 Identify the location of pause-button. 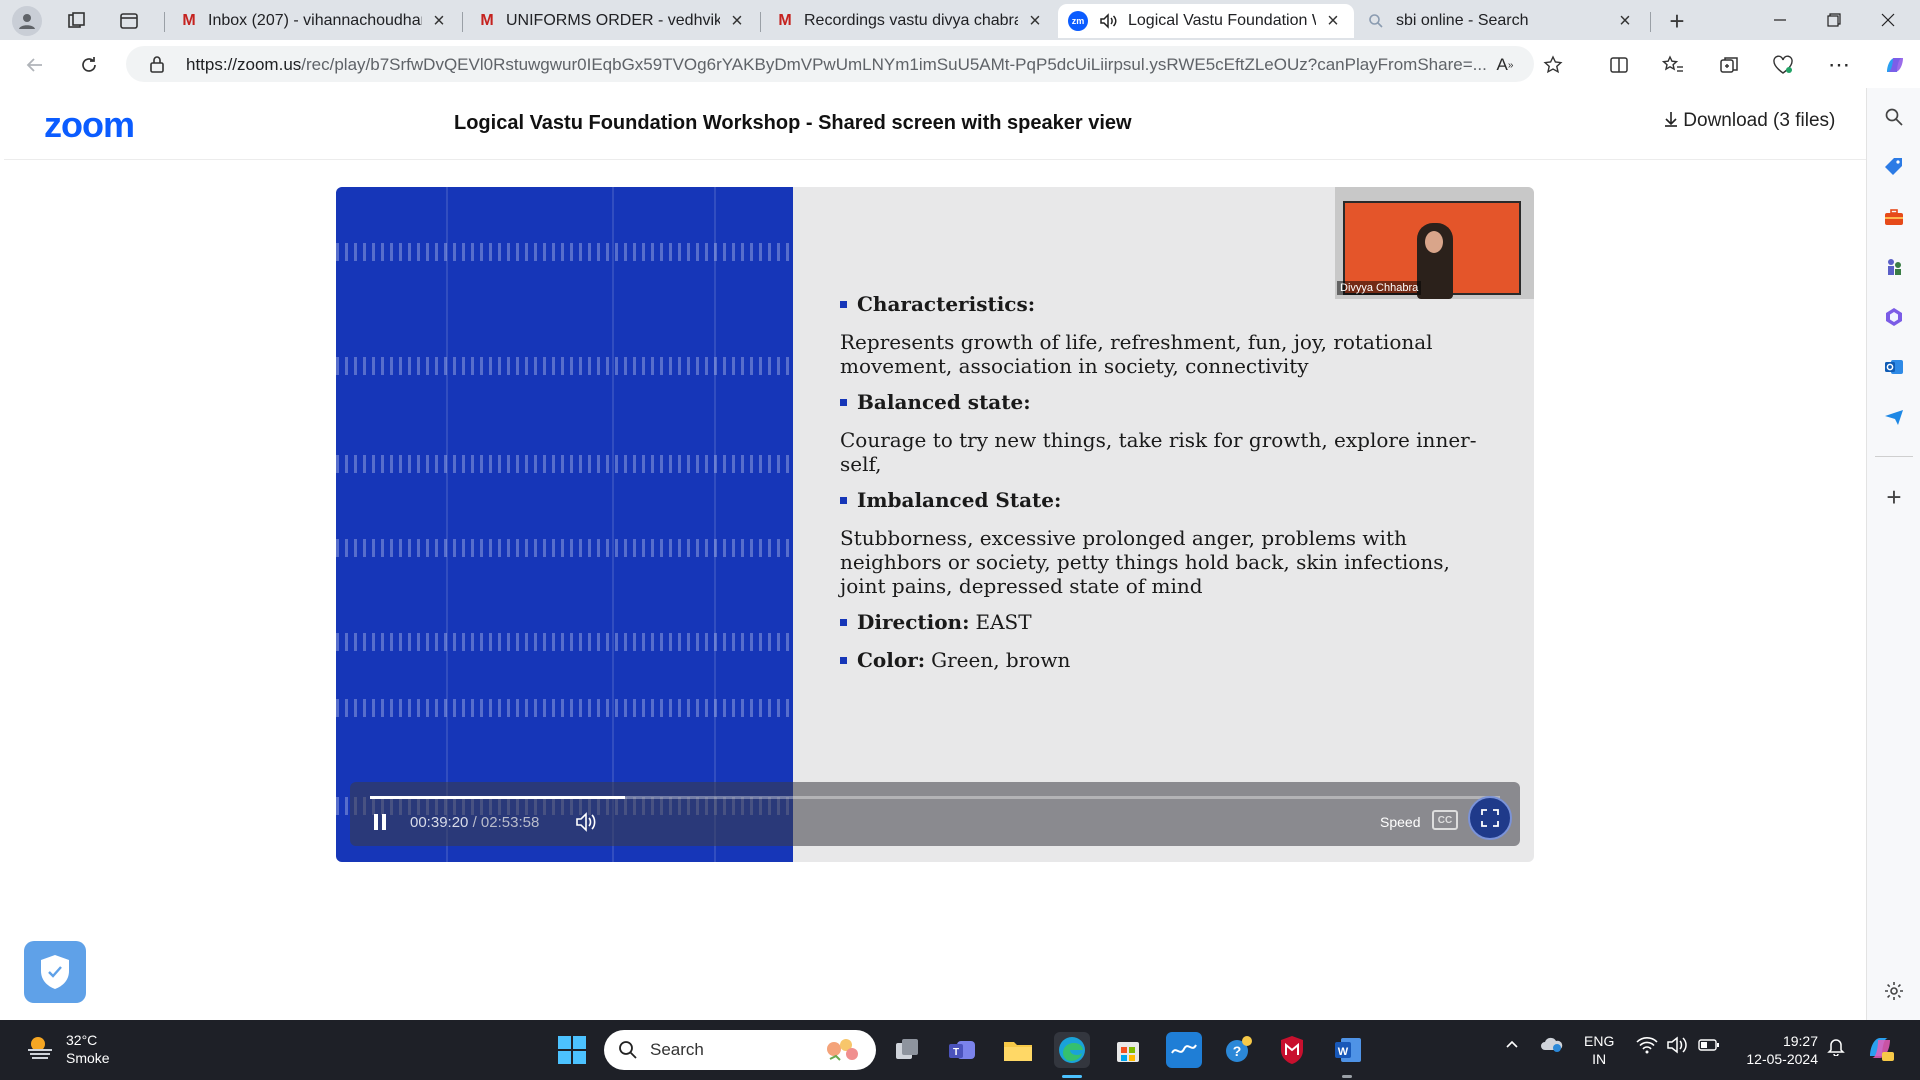
(380, 822).